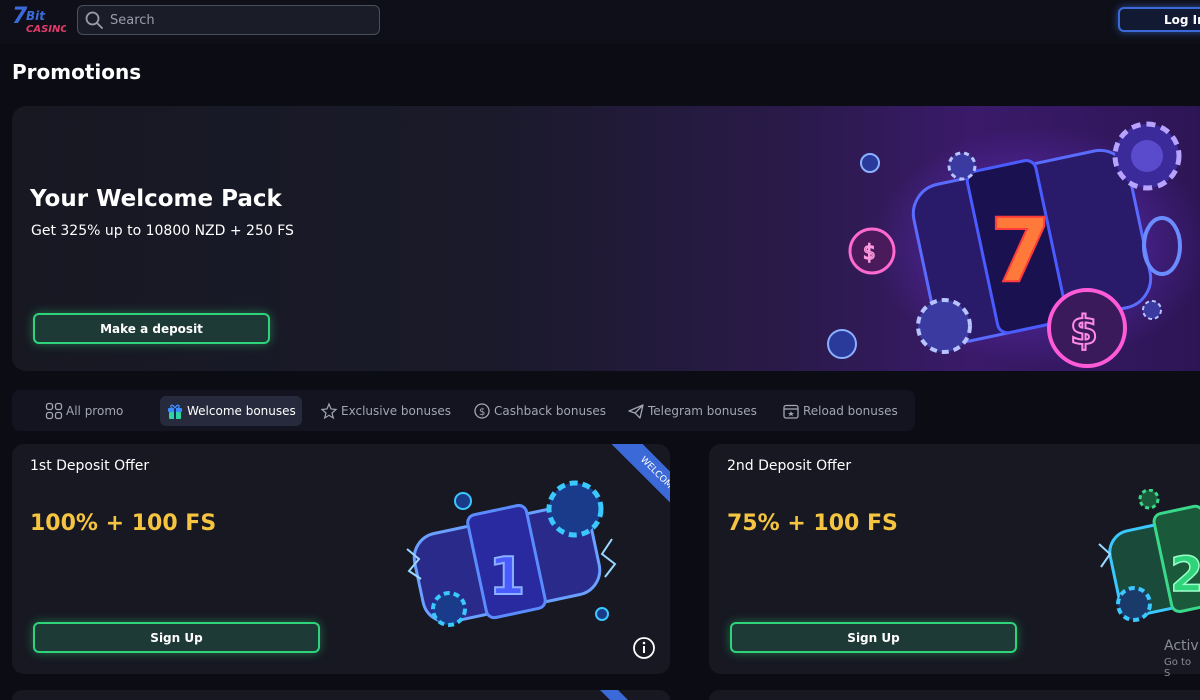  Describe the element at coordinates (1178, 668) in the screenshot. I see `activate-windows-hint: Go to S` at that location.